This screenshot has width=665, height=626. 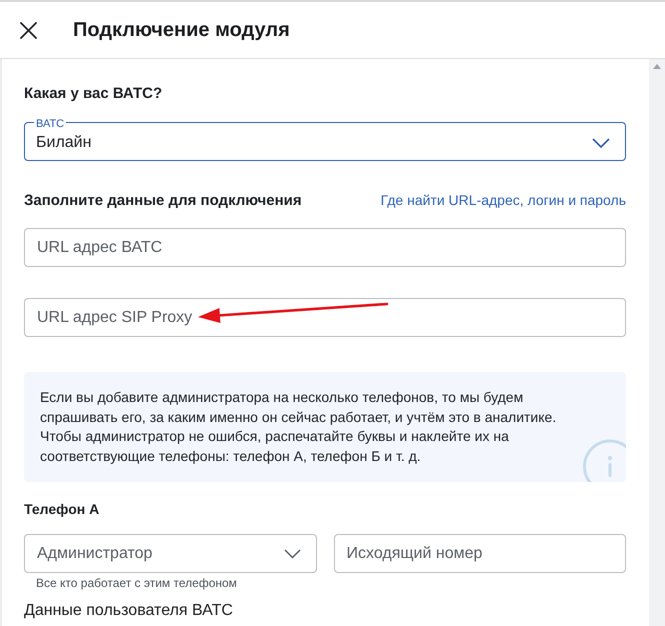 I want to click on phone-number-field: Исходящий номер, so click(x=480, y=553).